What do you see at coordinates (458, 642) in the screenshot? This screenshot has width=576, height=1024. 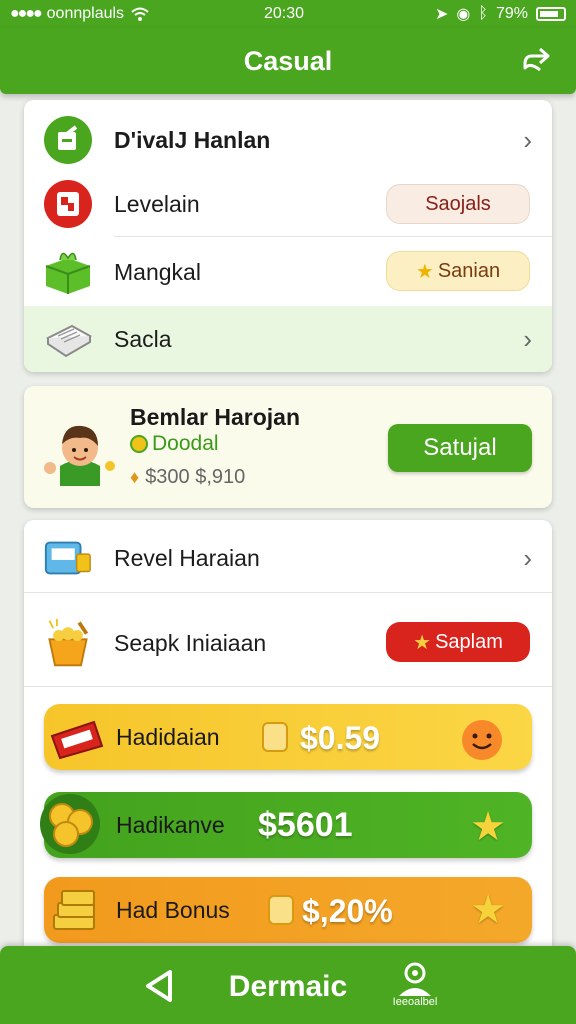 I see `saplam-badge: ★ Saplam` at bounding box center [458, 642].